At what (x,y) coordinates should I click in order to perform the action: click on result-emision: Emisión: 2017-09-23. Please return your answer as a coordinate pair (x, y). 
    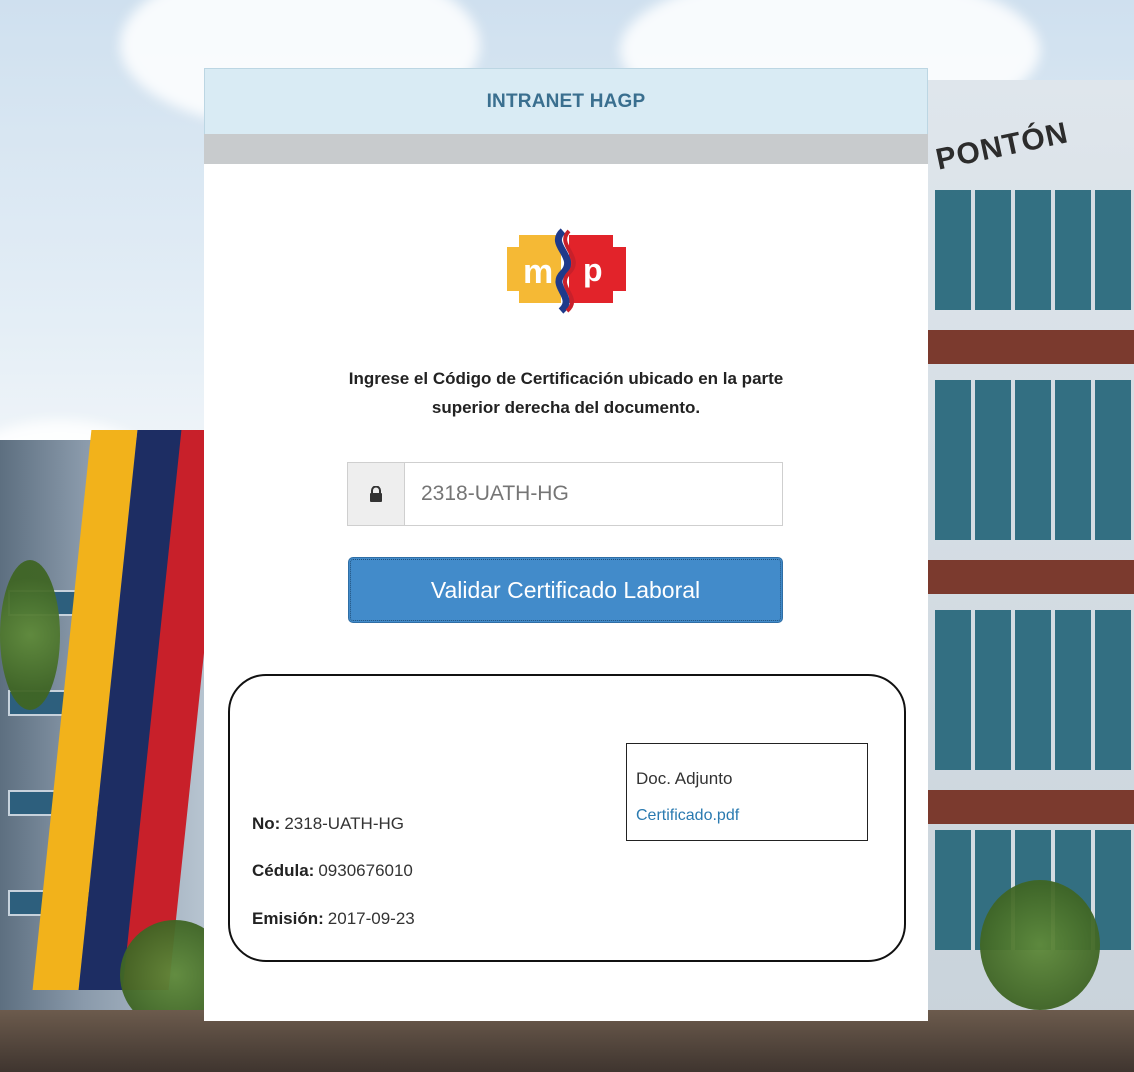
    Looking at the image, I should click on (333, 919).